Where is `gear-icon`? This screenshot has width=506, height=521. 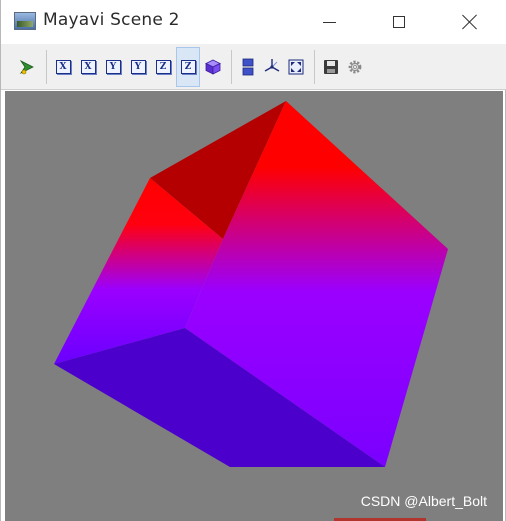
gear-icon is located at coordinates (355, 67).